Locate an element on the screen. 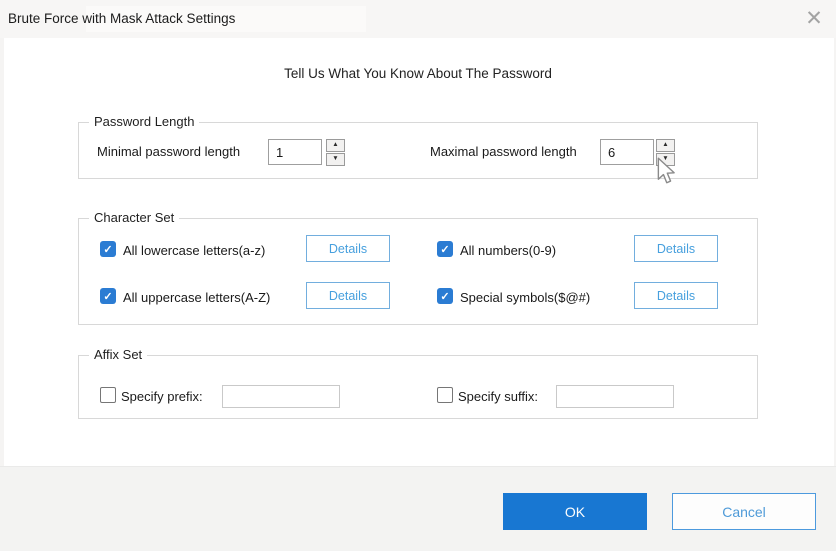 Image resolution: width=836 pixels, height=551 pixels. close-icon: ✕ is located at coordinates (814, 18).